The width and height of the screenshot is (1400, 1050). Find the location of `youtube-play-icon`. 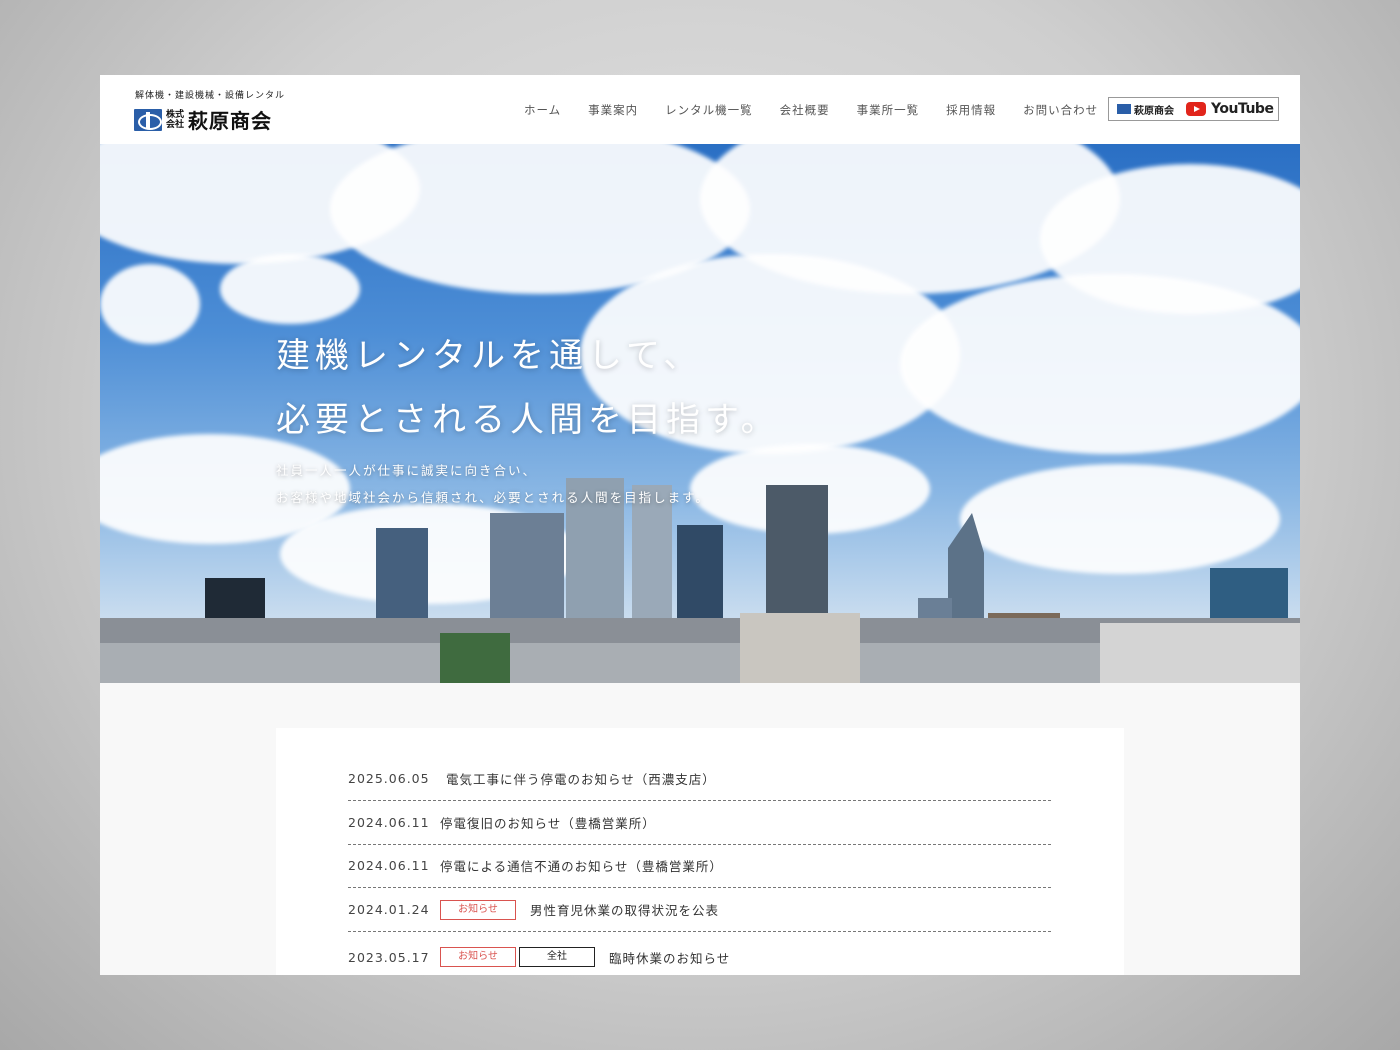

youtube-play-icon is located at coordinates (1196, 109).